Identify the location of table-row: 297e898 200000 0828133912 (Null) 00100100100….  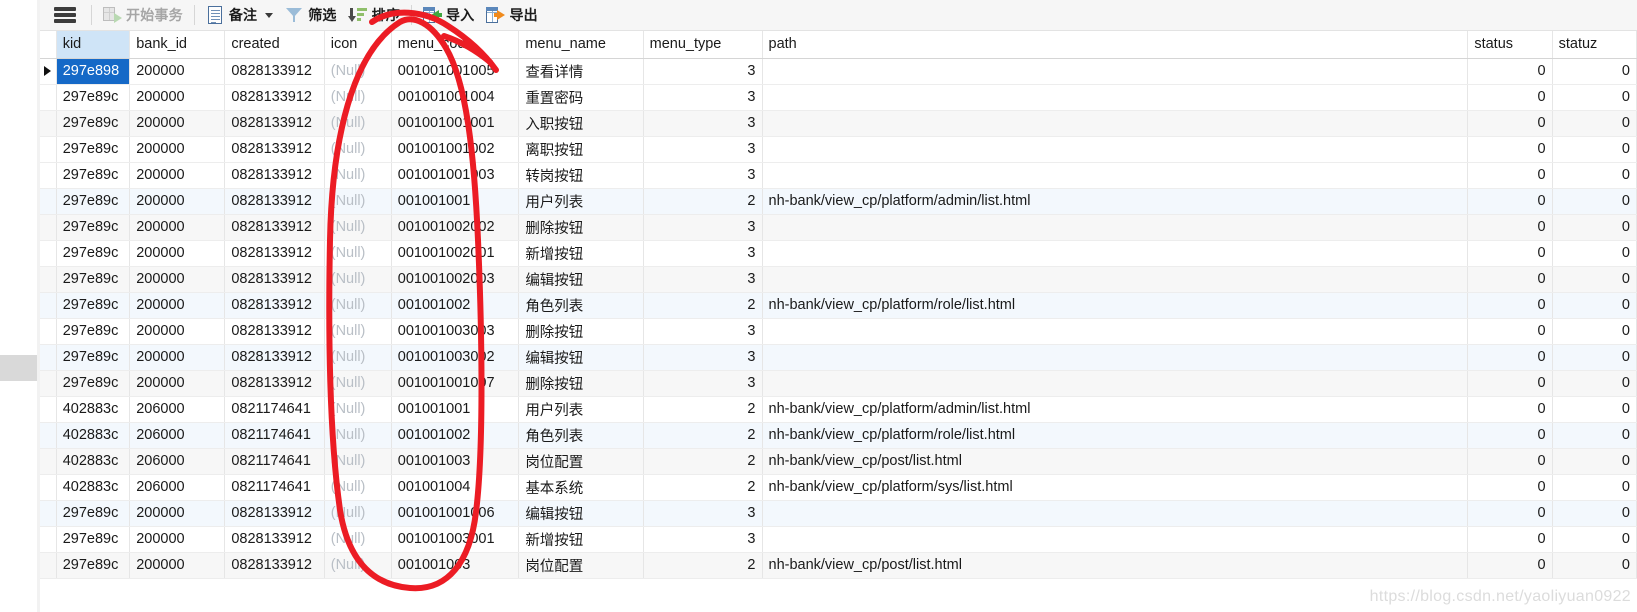
(838, 71).